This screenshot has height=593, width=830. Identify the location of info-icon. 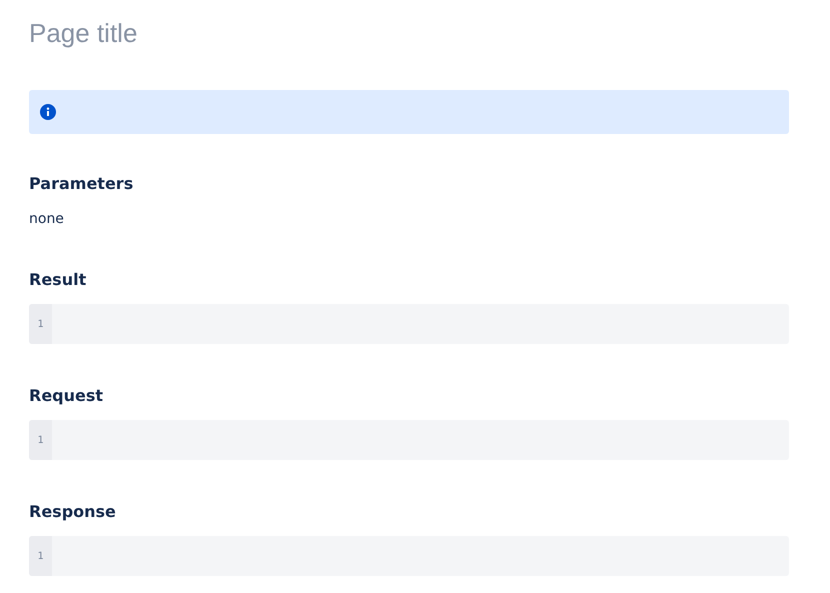
(48, 112).